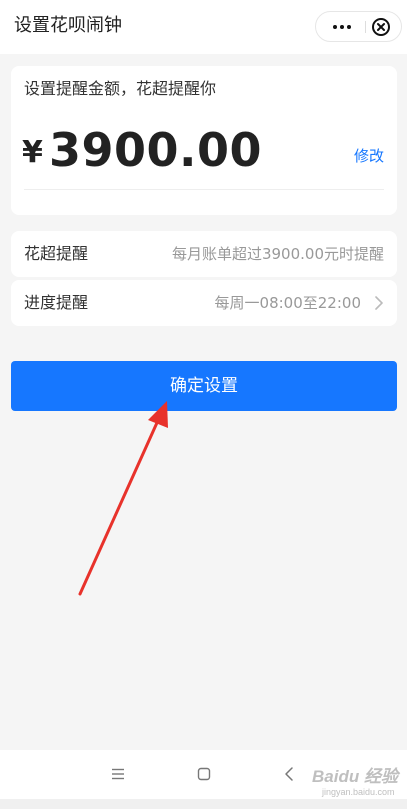 The height and width of the screenshot is (809, 407). Describe the element at coordinates (204, 303) in the screenshot. I see `progress-reminder-row: 进度提醒 每周一08:00至22:00` at that location.